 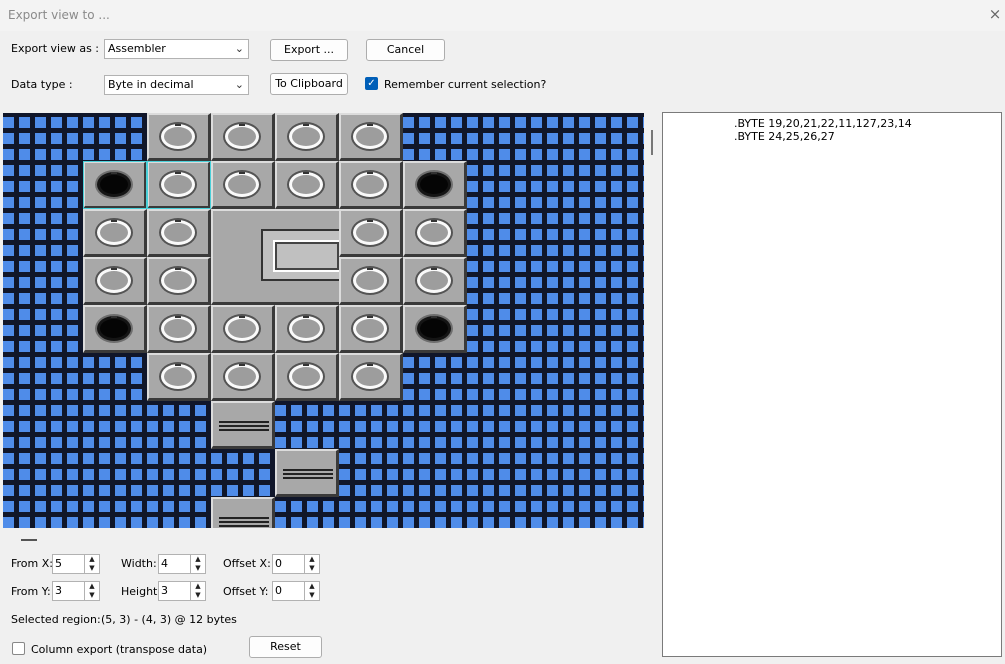 What do you see at coordinates (405, 50) in the screenshot?
I see `cancel-button: Cancel` at bounding box center [405, 50].